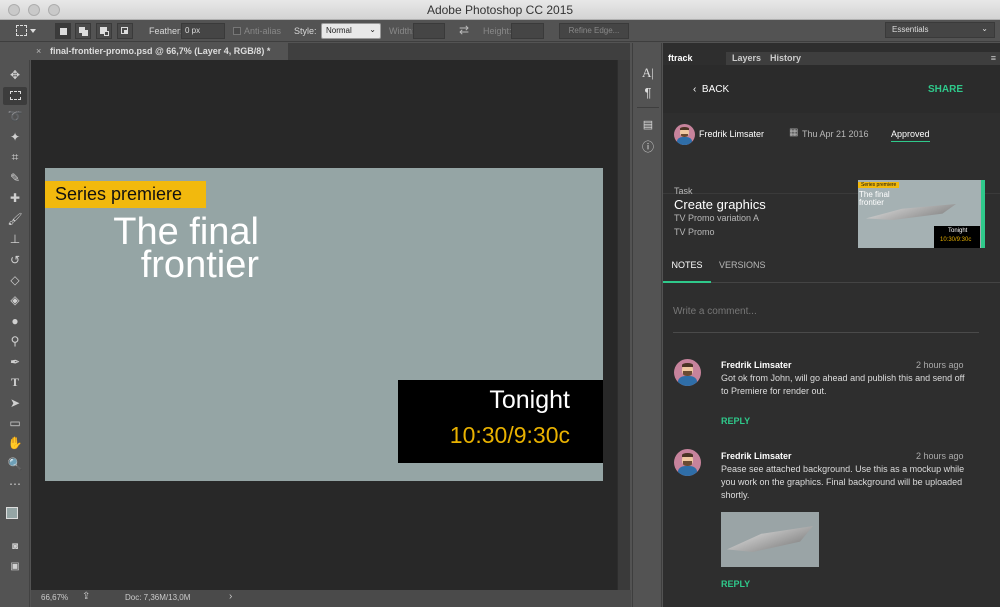  I want to click on close-window-button, so click(14, 10).